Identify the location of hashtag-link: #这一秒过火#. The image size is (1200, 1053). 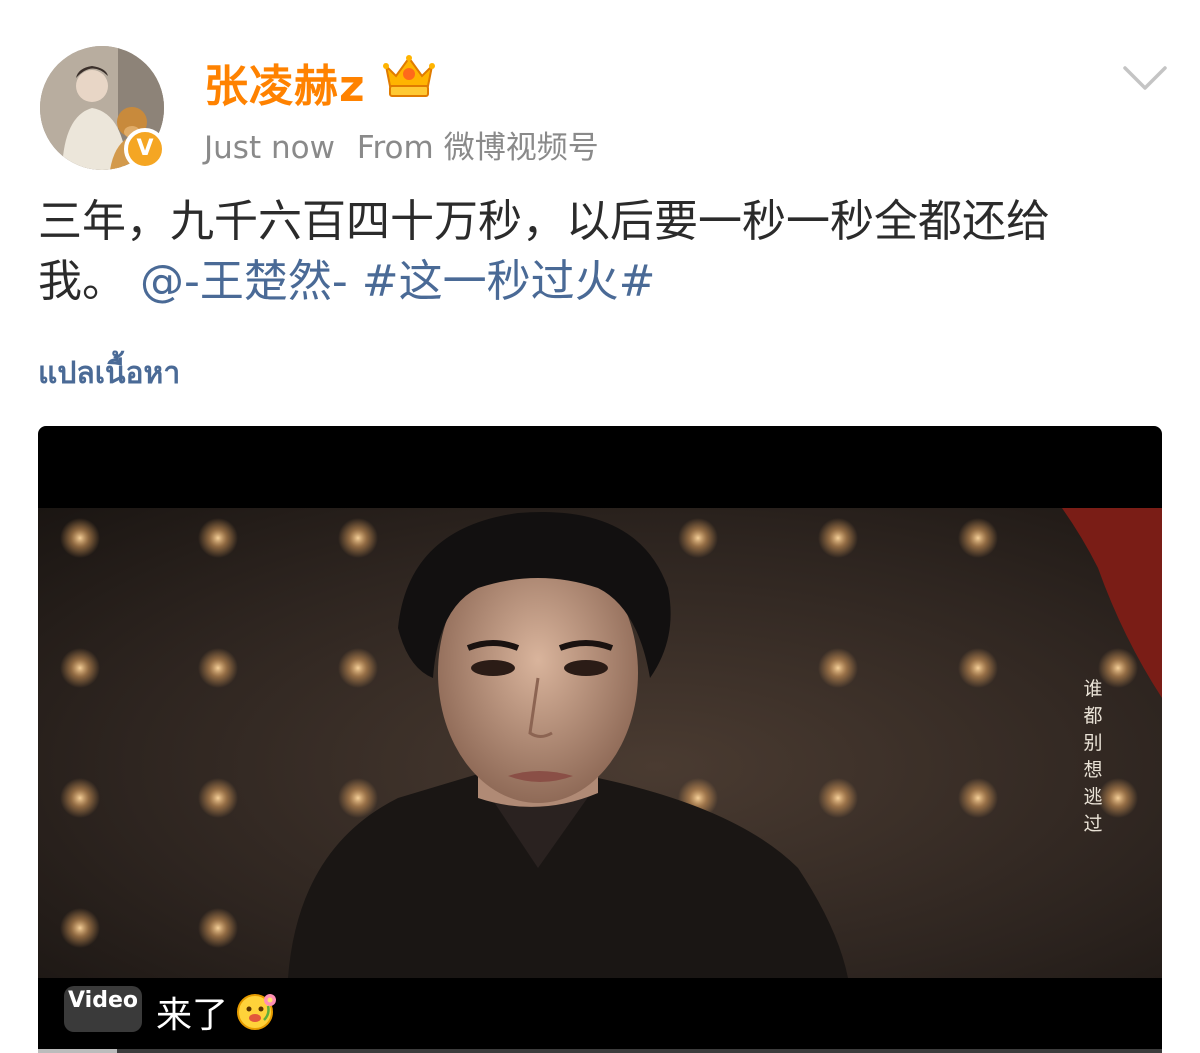
(509, 281).